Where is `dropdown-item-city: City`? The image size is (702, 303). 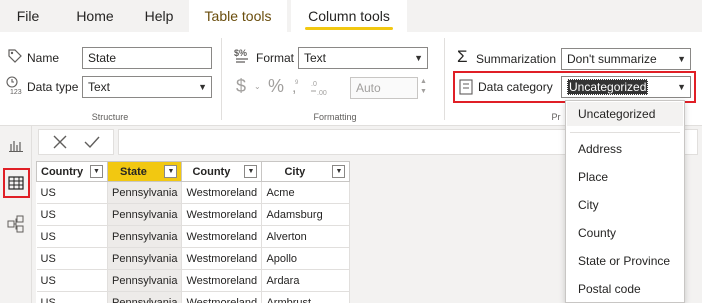 dropdown-item-city: City is located at coordinates (588, 205).